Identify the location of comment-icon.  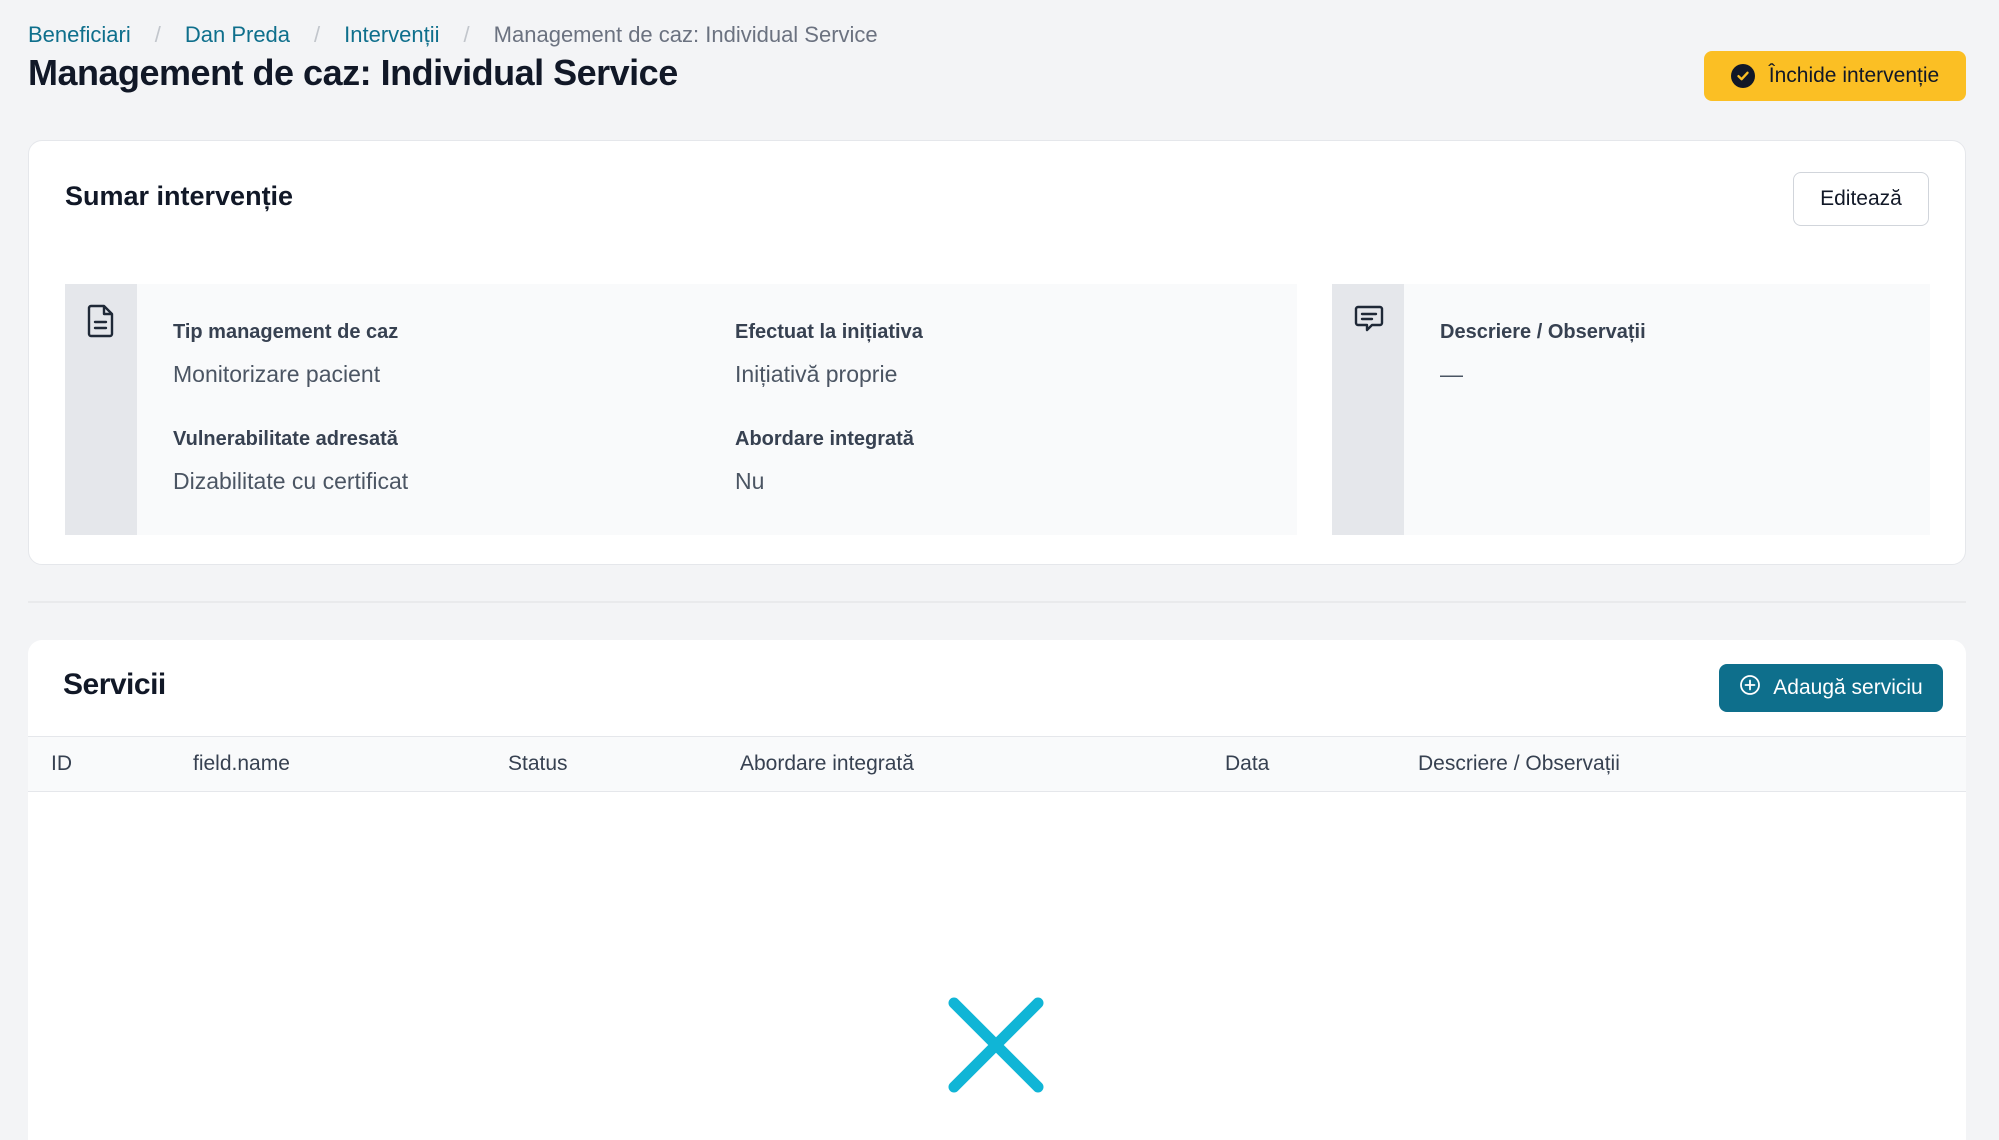
(1369, 321).